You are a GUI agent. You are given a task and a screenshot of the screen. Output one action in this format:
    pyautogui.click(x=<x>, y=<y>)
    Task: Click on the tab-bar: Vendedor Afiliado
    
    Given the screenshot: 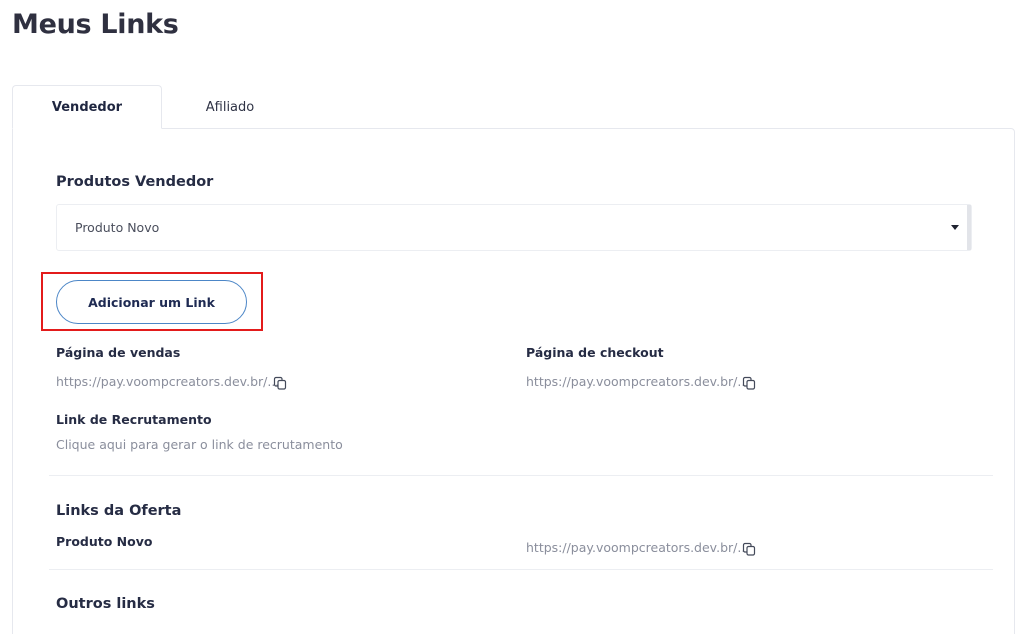 What is the action you would take?
    pyautogui.click(x=155, y=107)
    